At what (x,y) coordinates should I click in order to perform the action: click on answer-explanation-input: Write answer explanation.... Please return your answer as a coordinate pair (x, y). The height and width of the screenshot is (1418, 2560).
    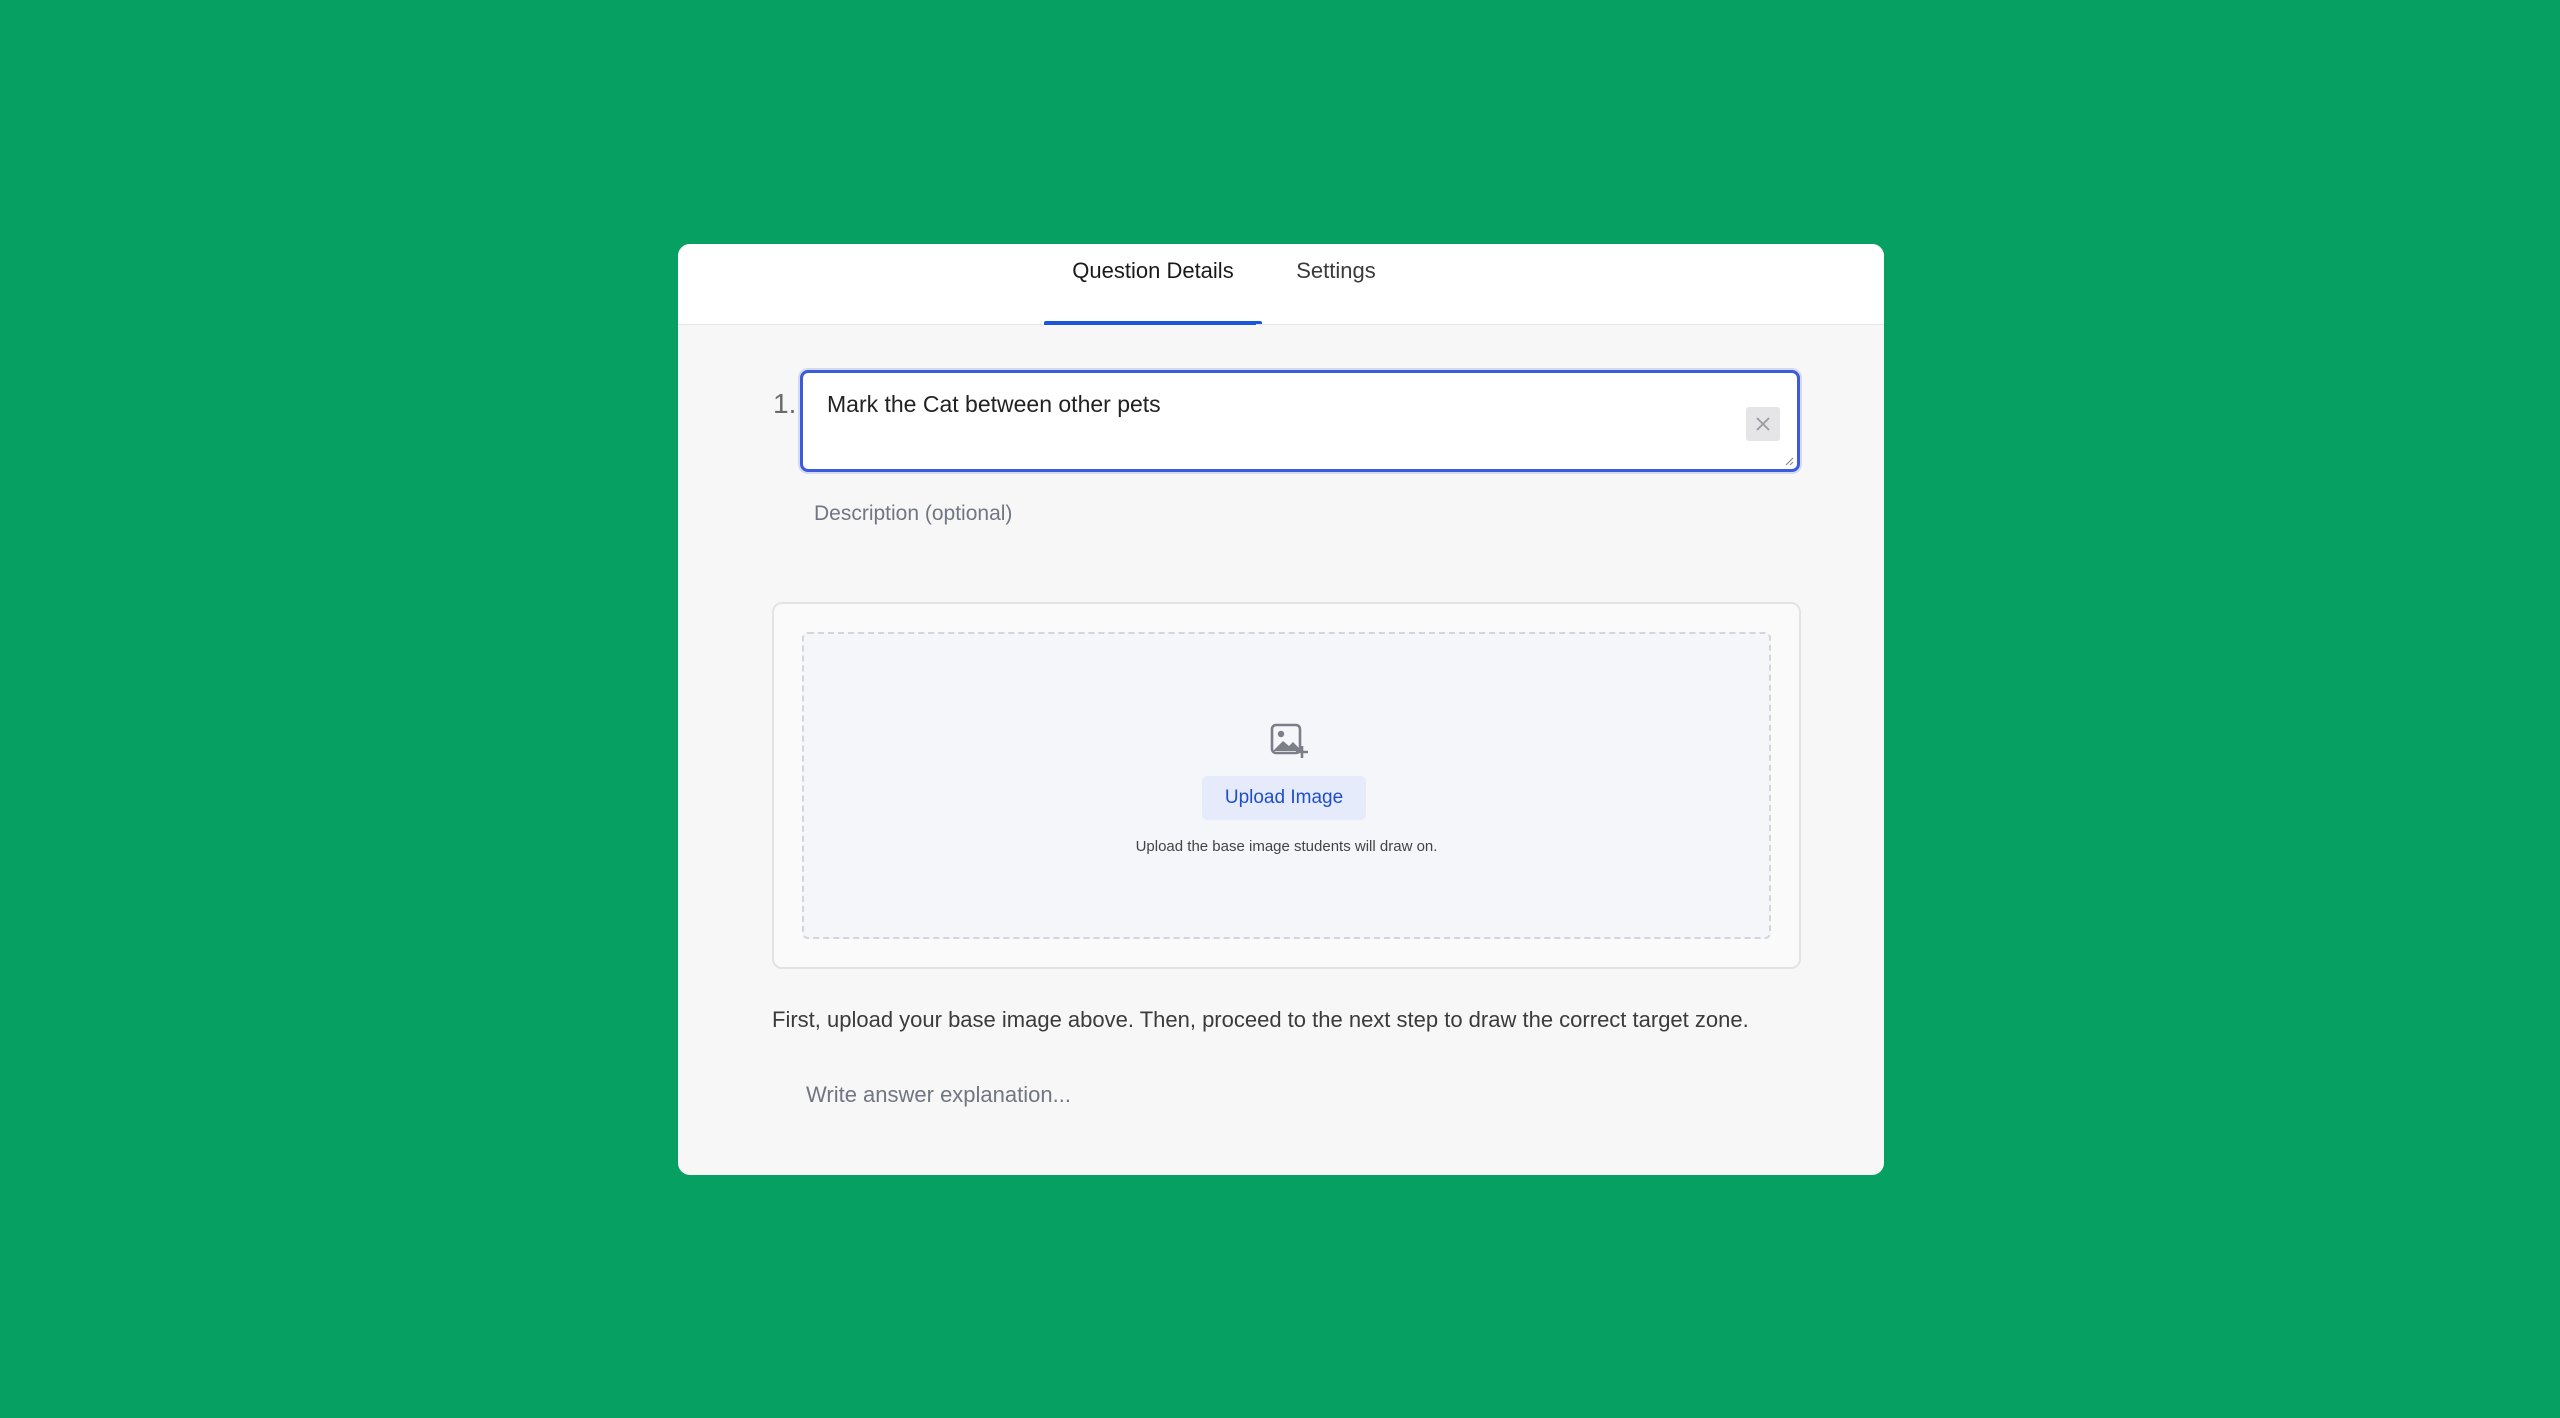
    Looking at the image, I should click on (938, 1095).